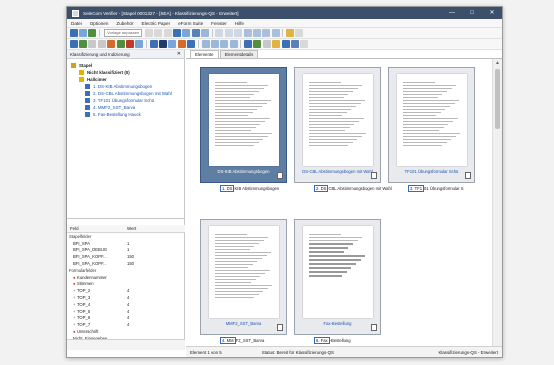  Describe the element at coordinates (492, 13) in the screenshot. I see `close-button: ✕` at that location.